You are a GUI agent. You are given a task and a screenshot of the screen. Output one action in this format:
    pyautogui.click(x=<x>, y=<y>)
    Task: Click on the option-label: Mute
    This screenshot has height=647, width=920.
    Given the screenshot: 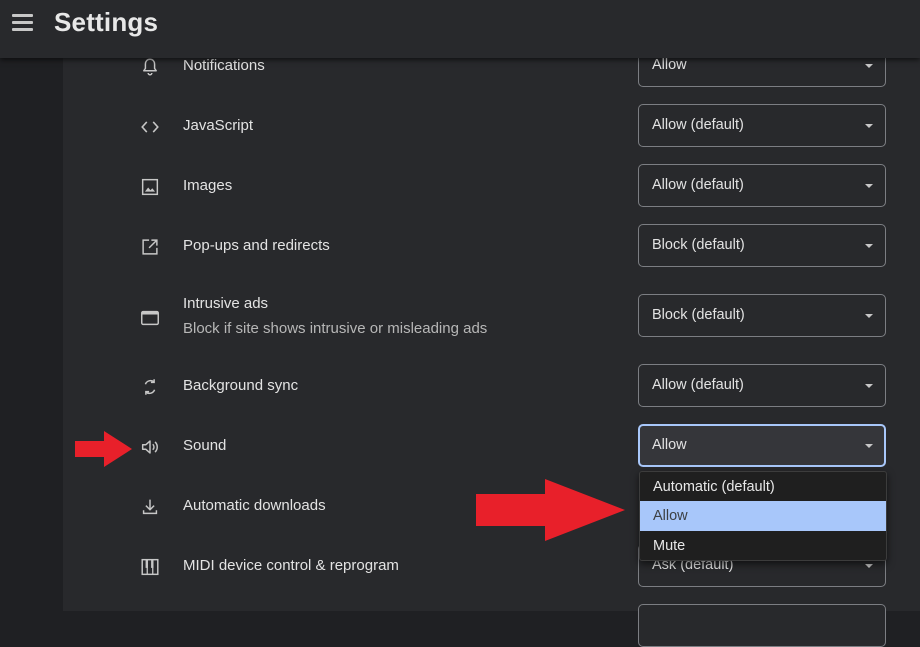 What is the action you would take?
    pyautogui.click(x=669, y=546)
    